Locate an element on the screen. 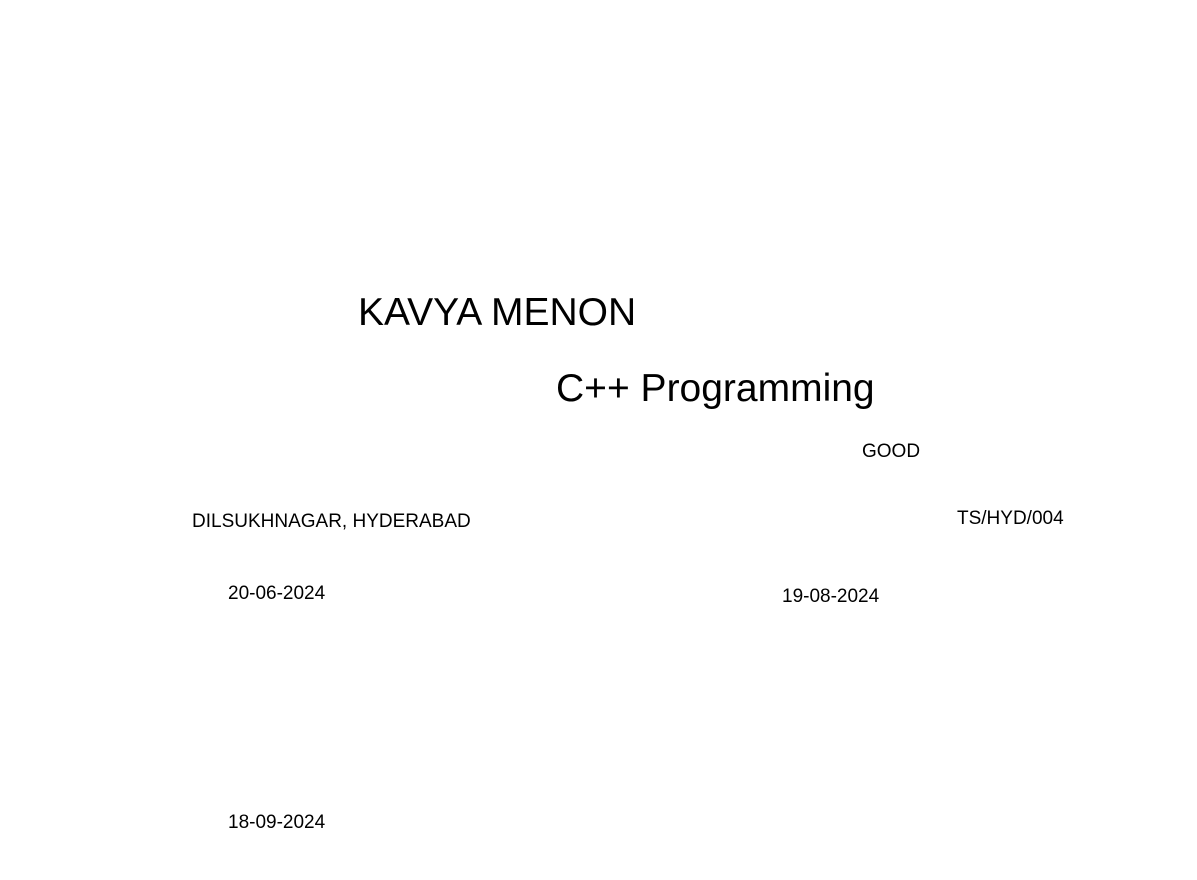 Image resolution: width=1197 pixels, height=880 pixels. start-date: 20-06-2024 is located at coordinates (277, 593).